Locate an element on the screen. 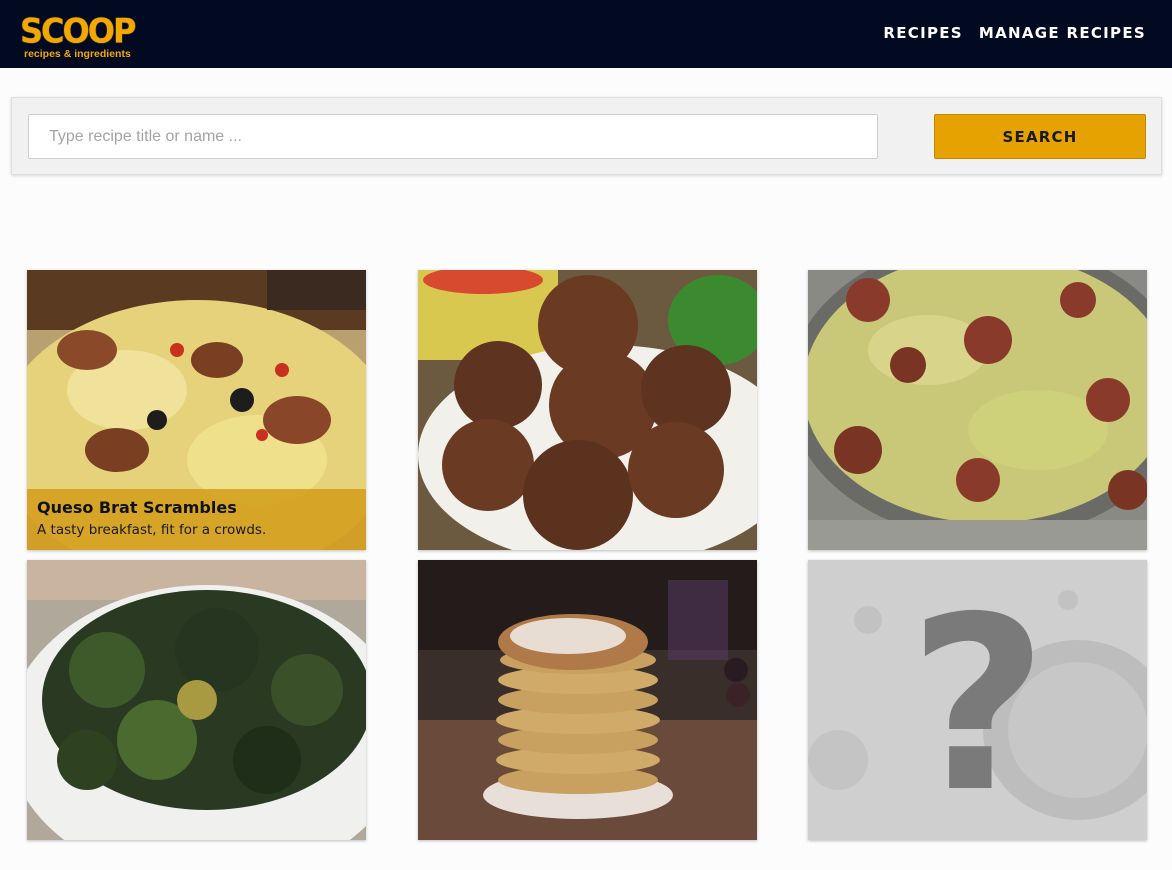  roasted-brussels-sprouts-photo is located at coordinates (196, 700).